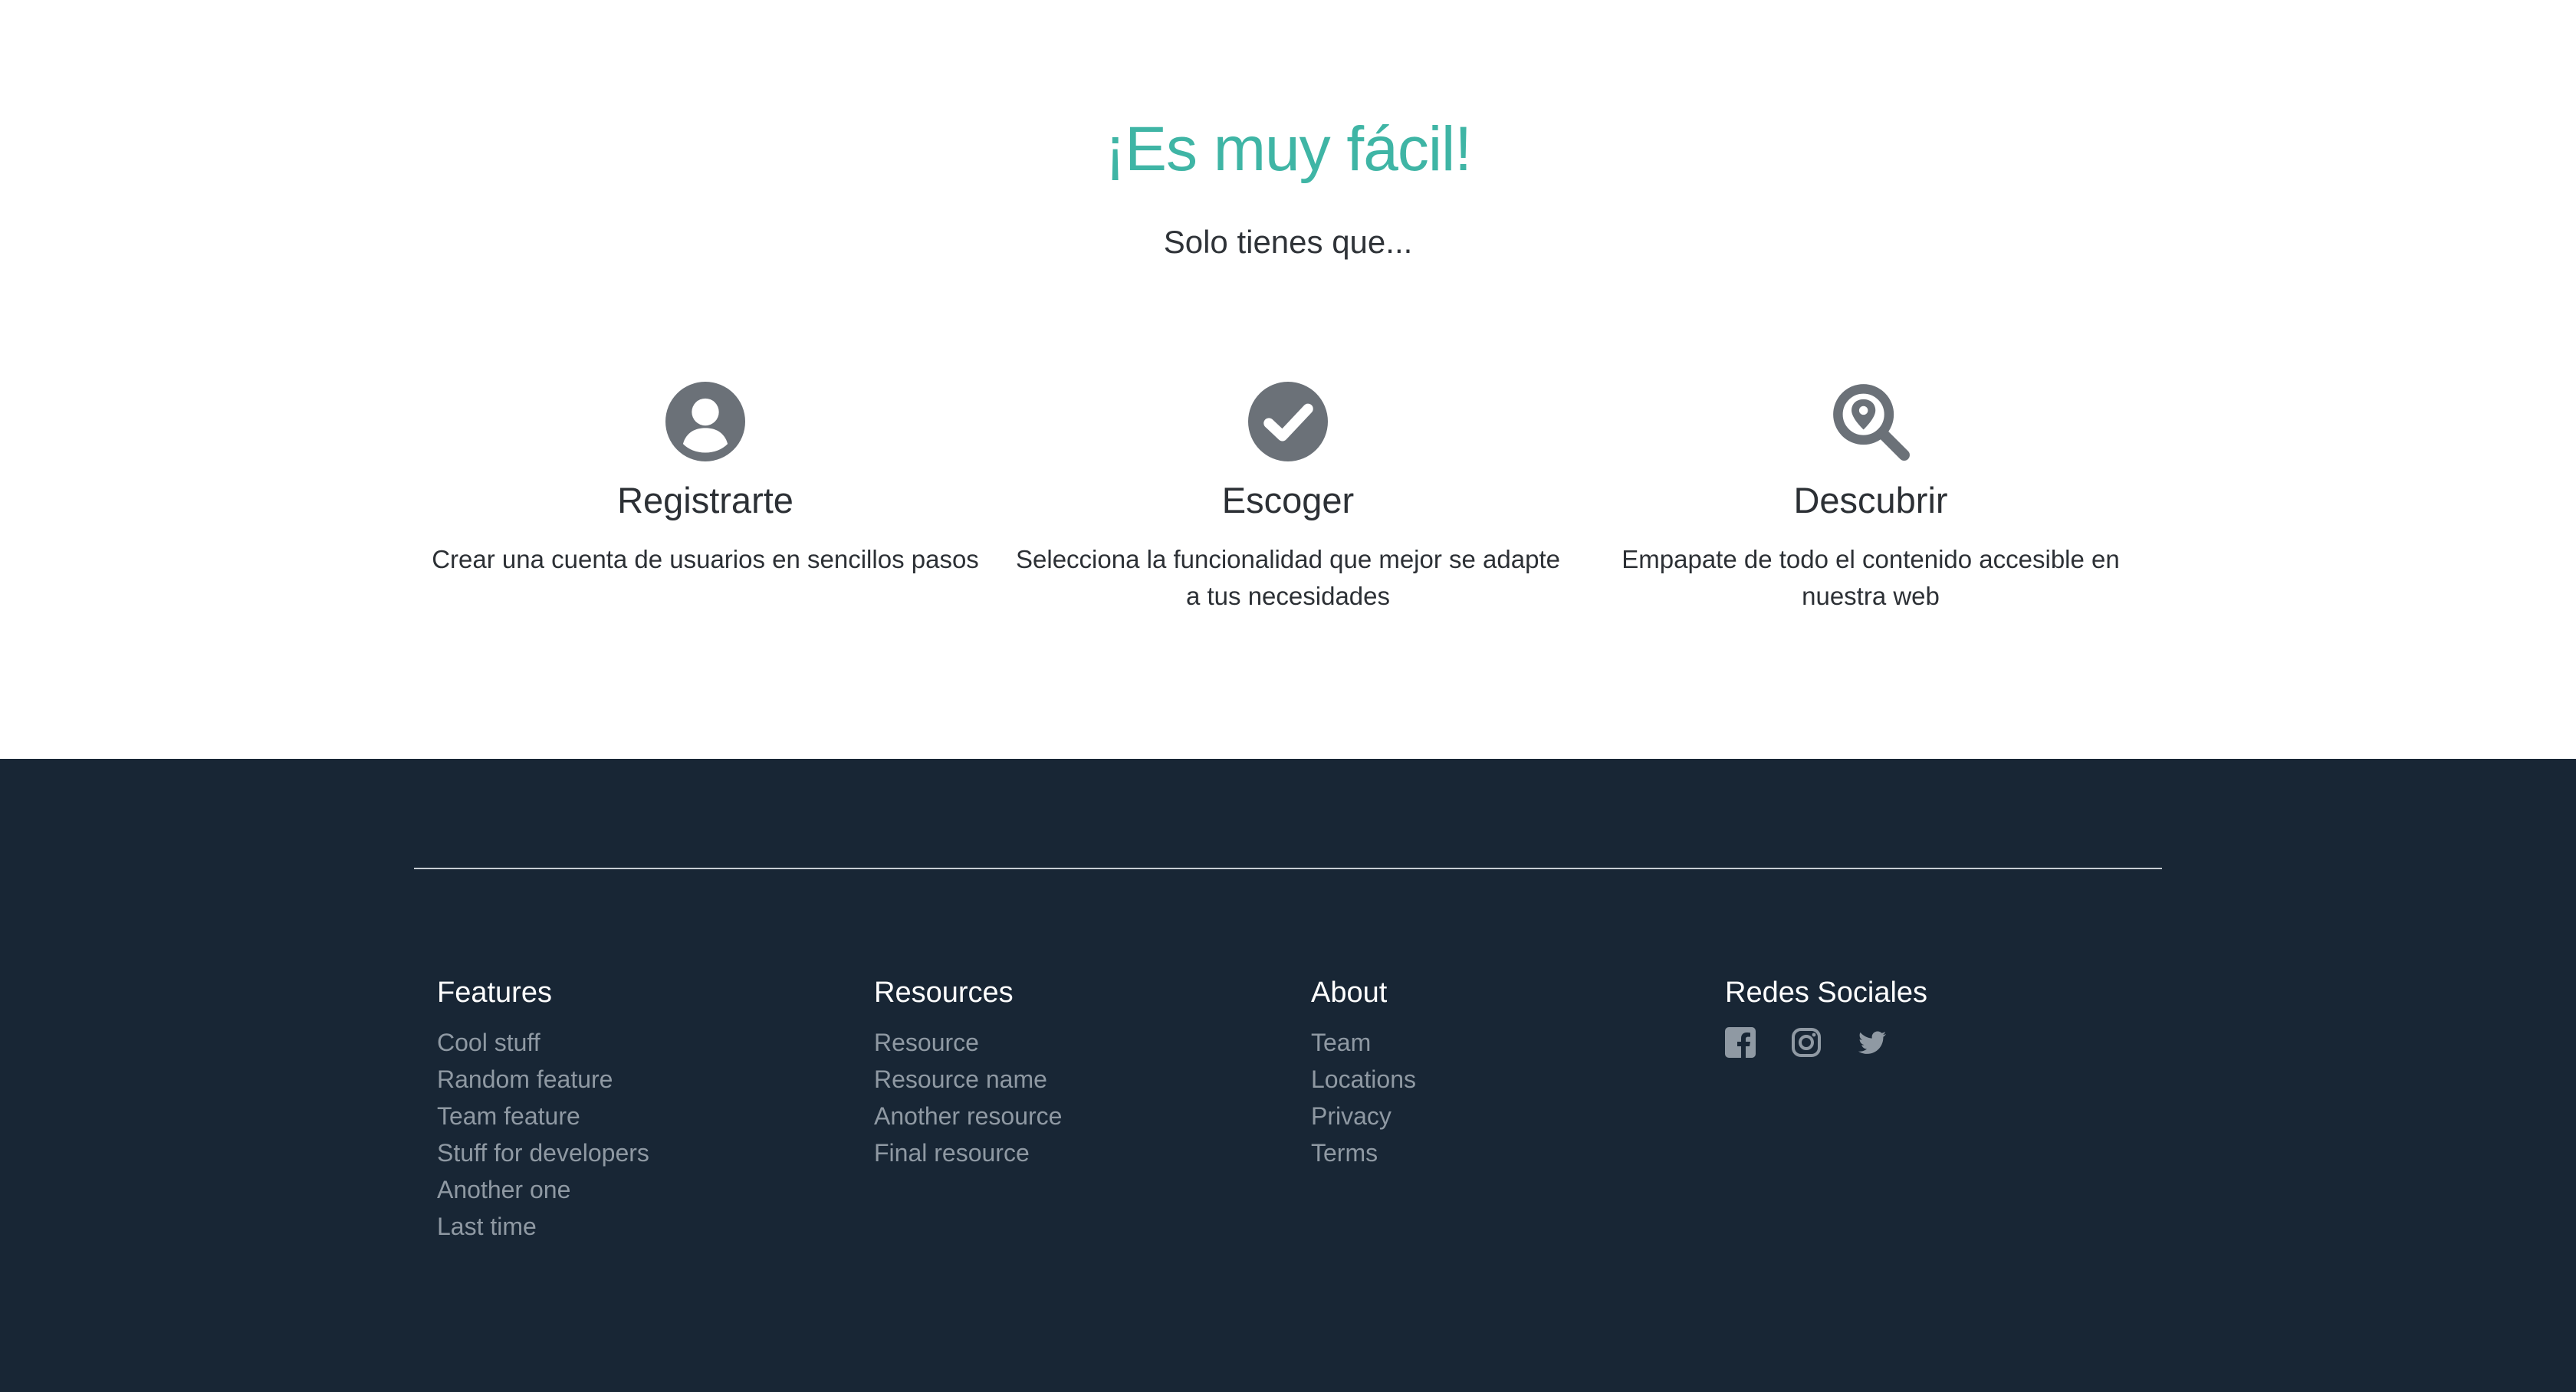  I want to click on footer-link: Cool stuff, so click(543, 1042).